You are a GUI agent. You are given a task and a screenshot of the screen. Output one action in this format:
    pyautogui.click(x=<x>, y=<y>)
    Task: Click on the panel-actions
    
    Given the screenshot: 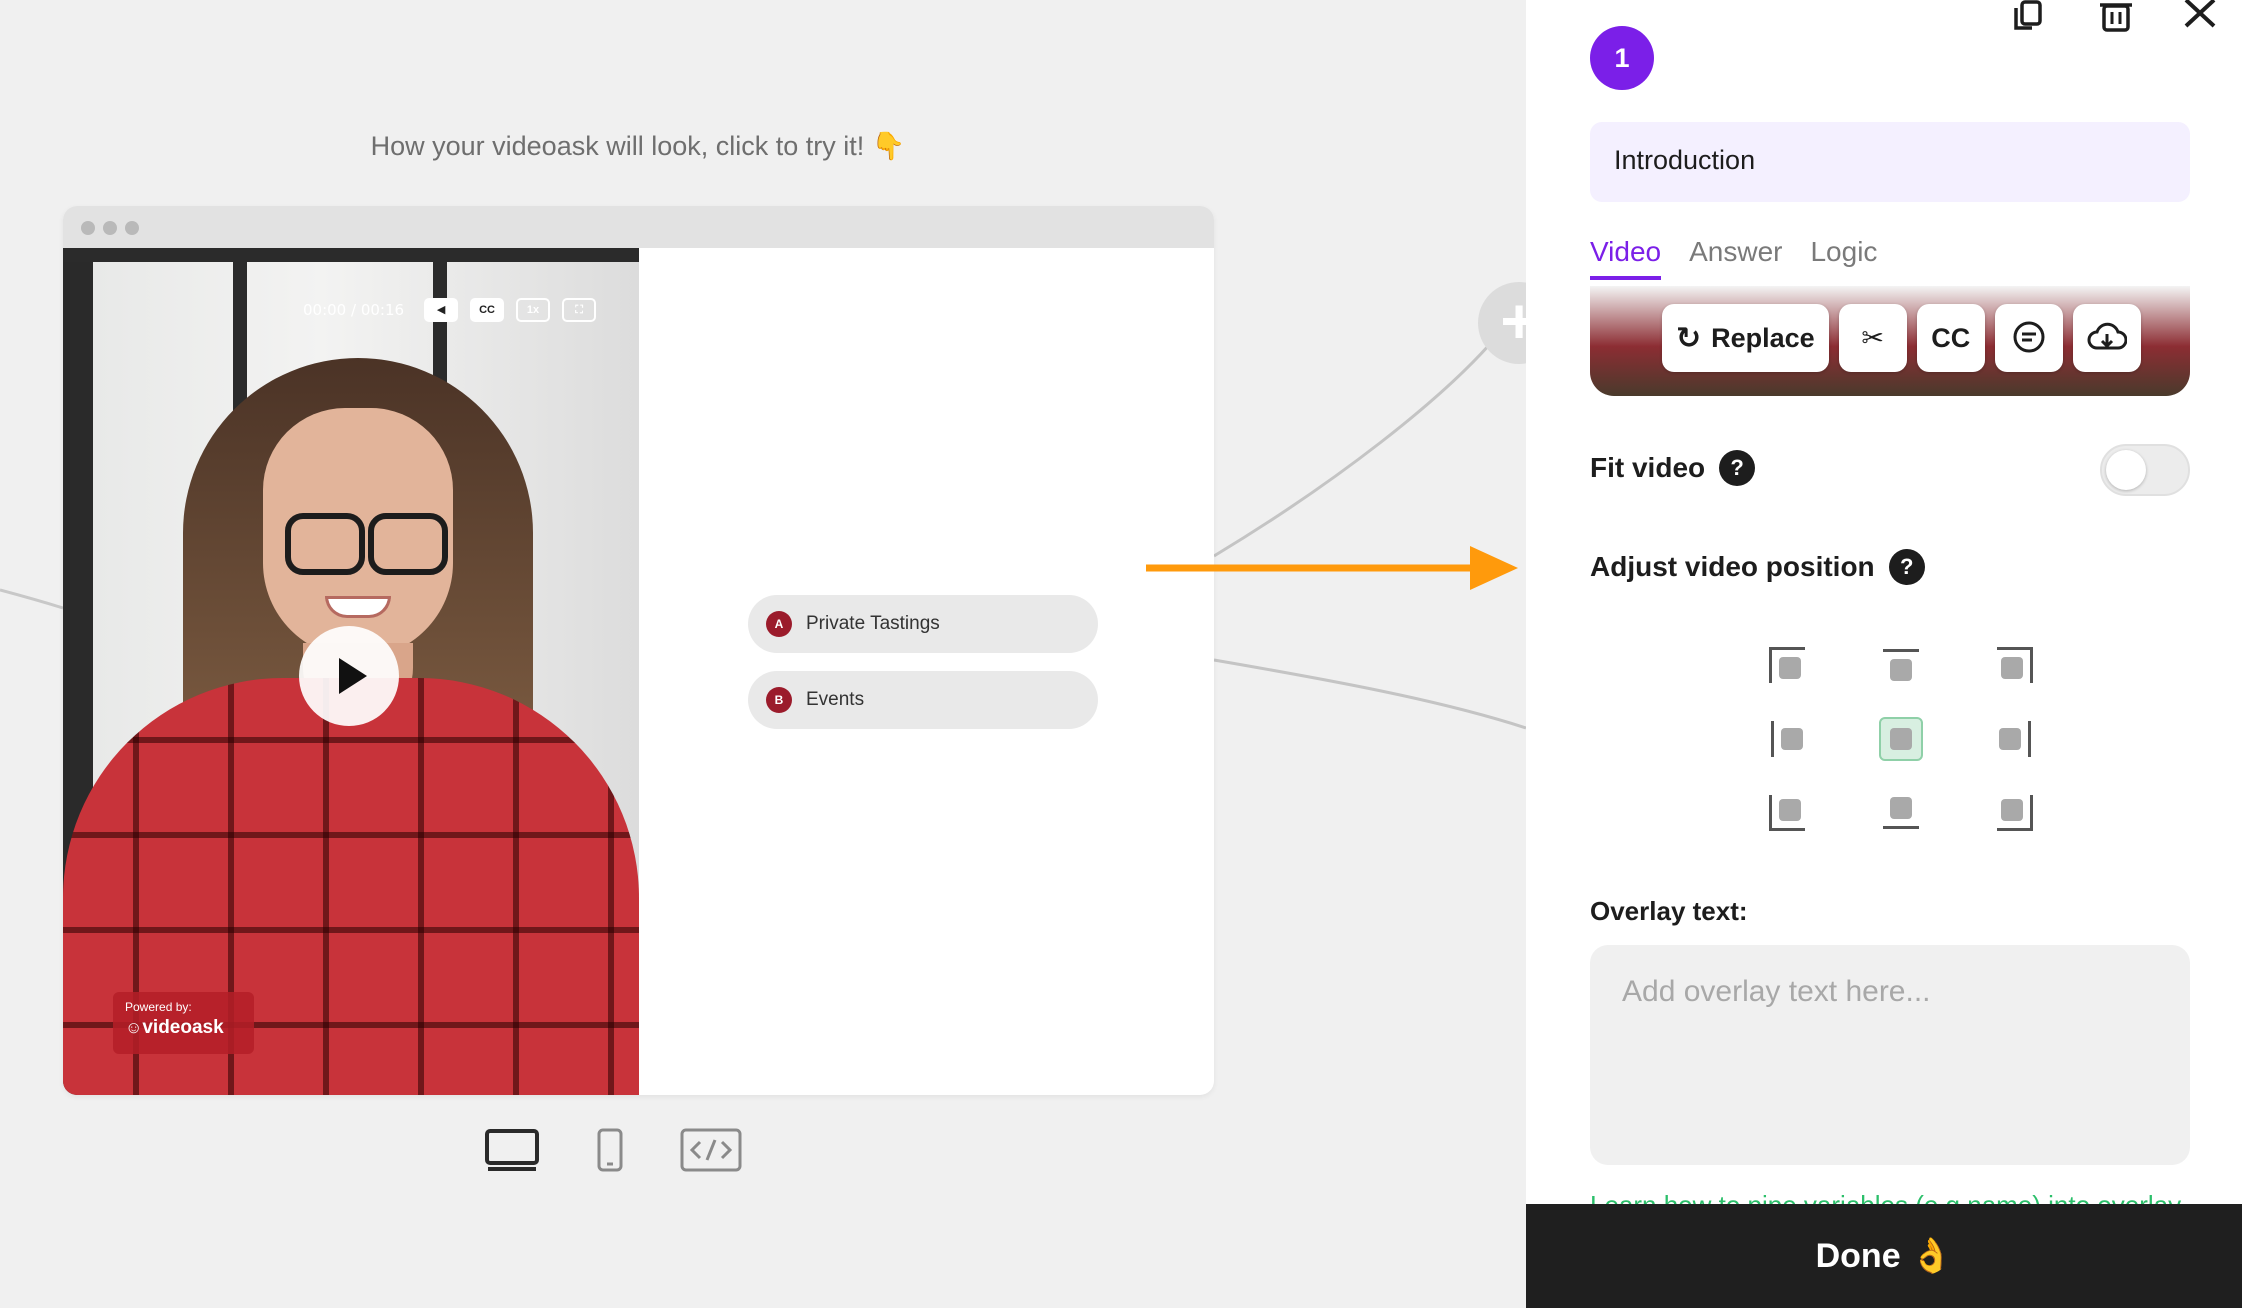 What is the action you would take?
    pyautogui.click(x=2116, y=17)
    